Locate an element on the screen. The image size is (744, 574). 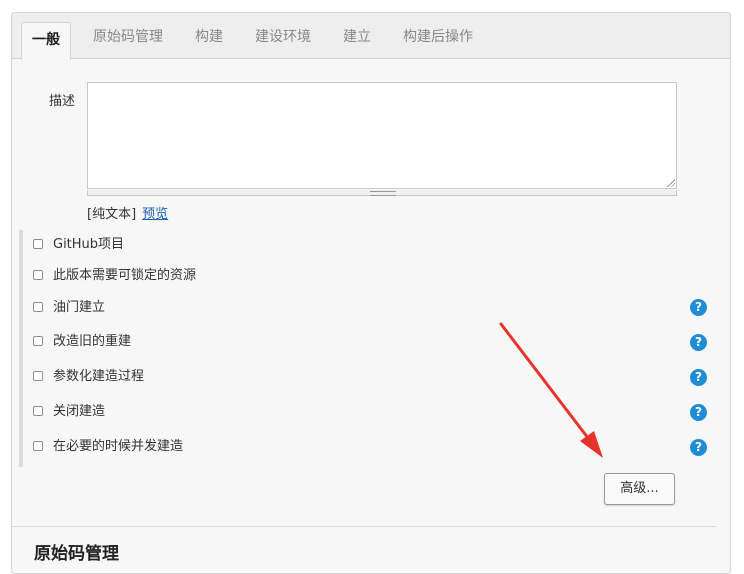
arrow-head is located at coordinates (591, 444).